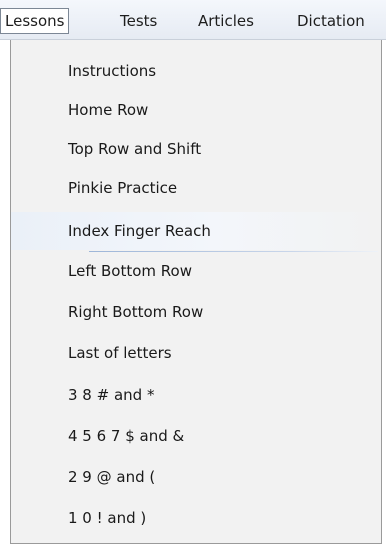 This screenshot has height=546, width=386. Describe the element at coordinates (196, 271) in the screenshot. I see `menu-item-left-bottom-row: Left Bottom Row` at that location.